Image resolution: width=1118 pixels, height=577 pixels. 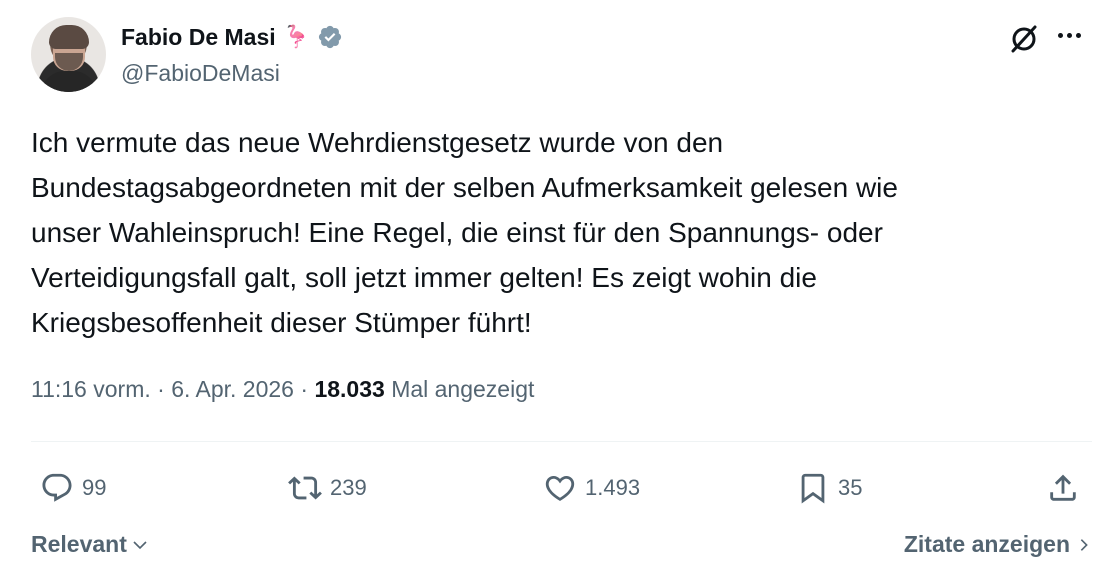 What do you see at coordinates (57, 487) in the screenshot?
I see `reply-icon` at bounding box center [57, 487].